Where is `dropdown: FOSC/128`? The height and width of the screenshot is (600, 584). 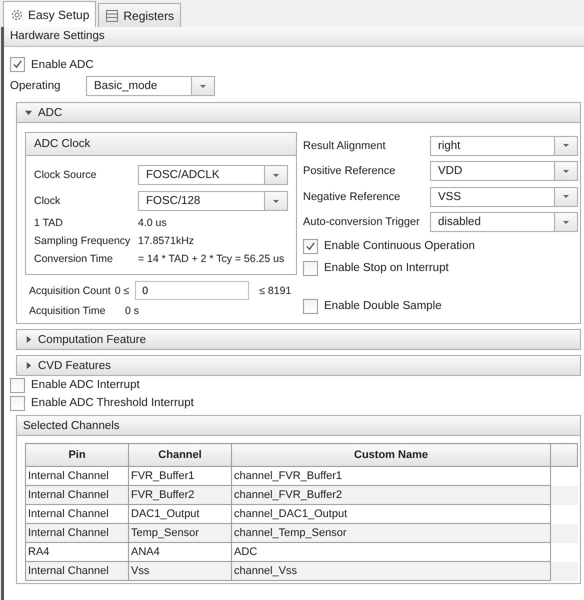 dropdown: FOSC/128 is located at coordinates (213, 201).